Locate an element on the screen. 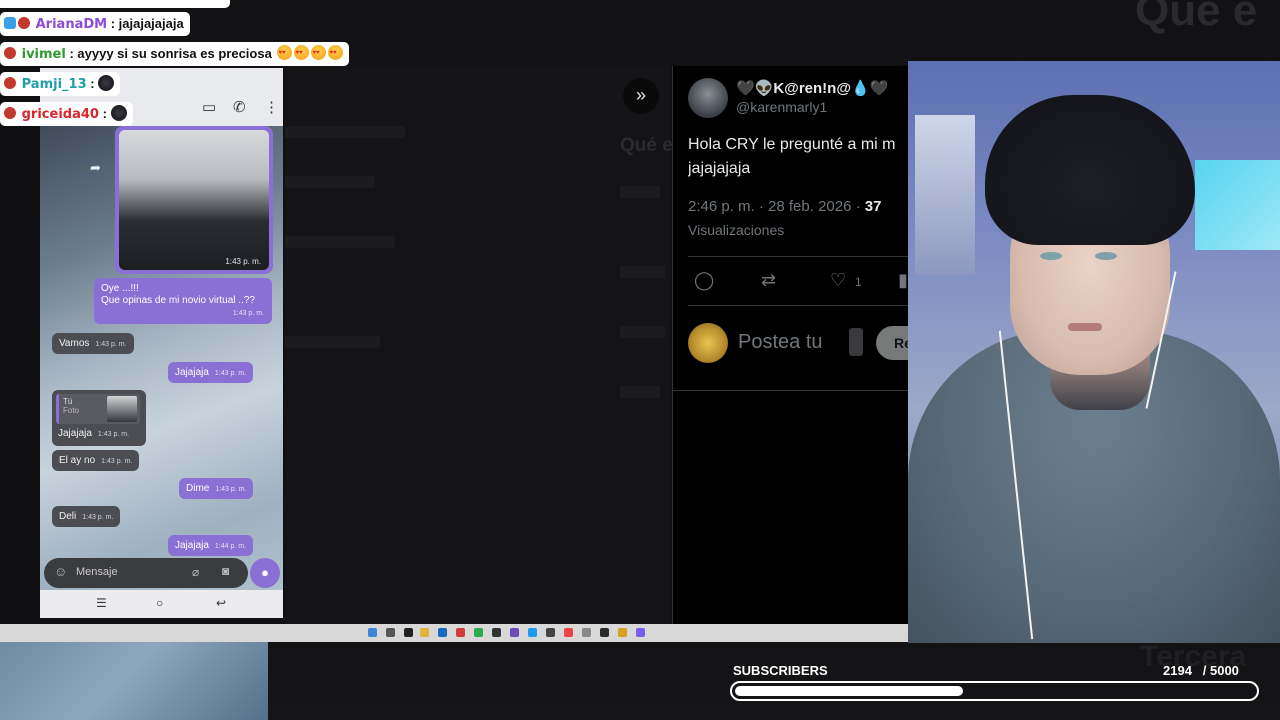 This screenshot has width=1280, height=720. message-time: 1:44 p. m. is located at coordinates (230, 546).